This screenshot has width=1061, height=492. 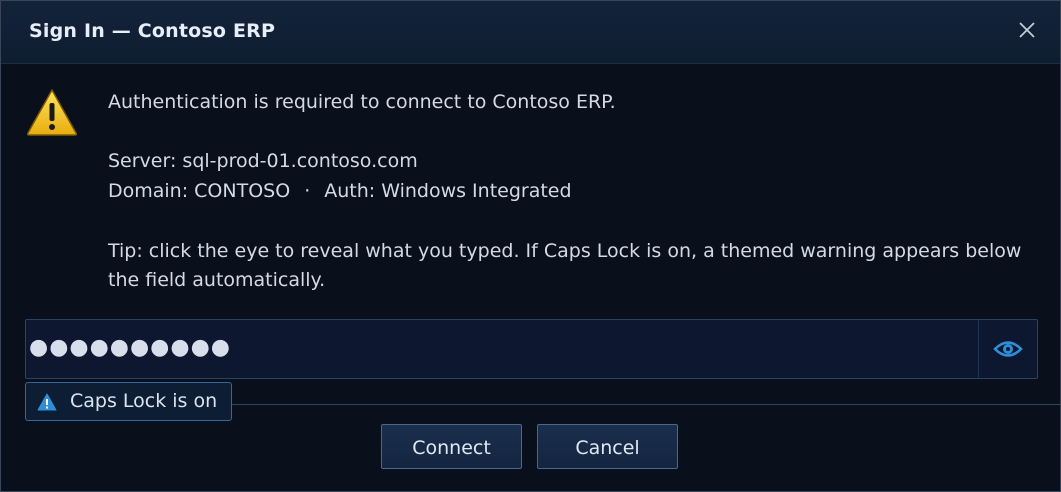 What do you see at coordinates (152, 31) in the screenshot?
I see `window-title: Sign In — Contoso ERP` at bounding box center [152, 31].